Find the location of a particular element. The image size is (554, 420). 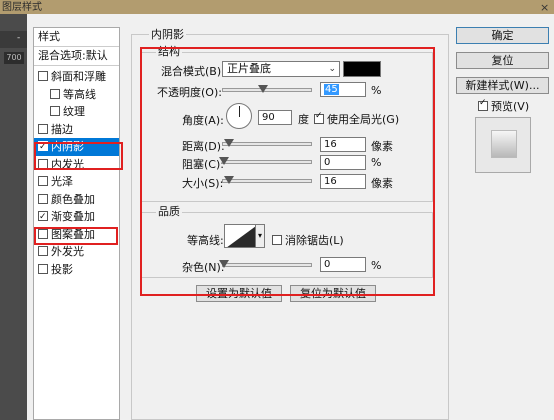

style-item: 光泽 is located at coordinates (76, 182).